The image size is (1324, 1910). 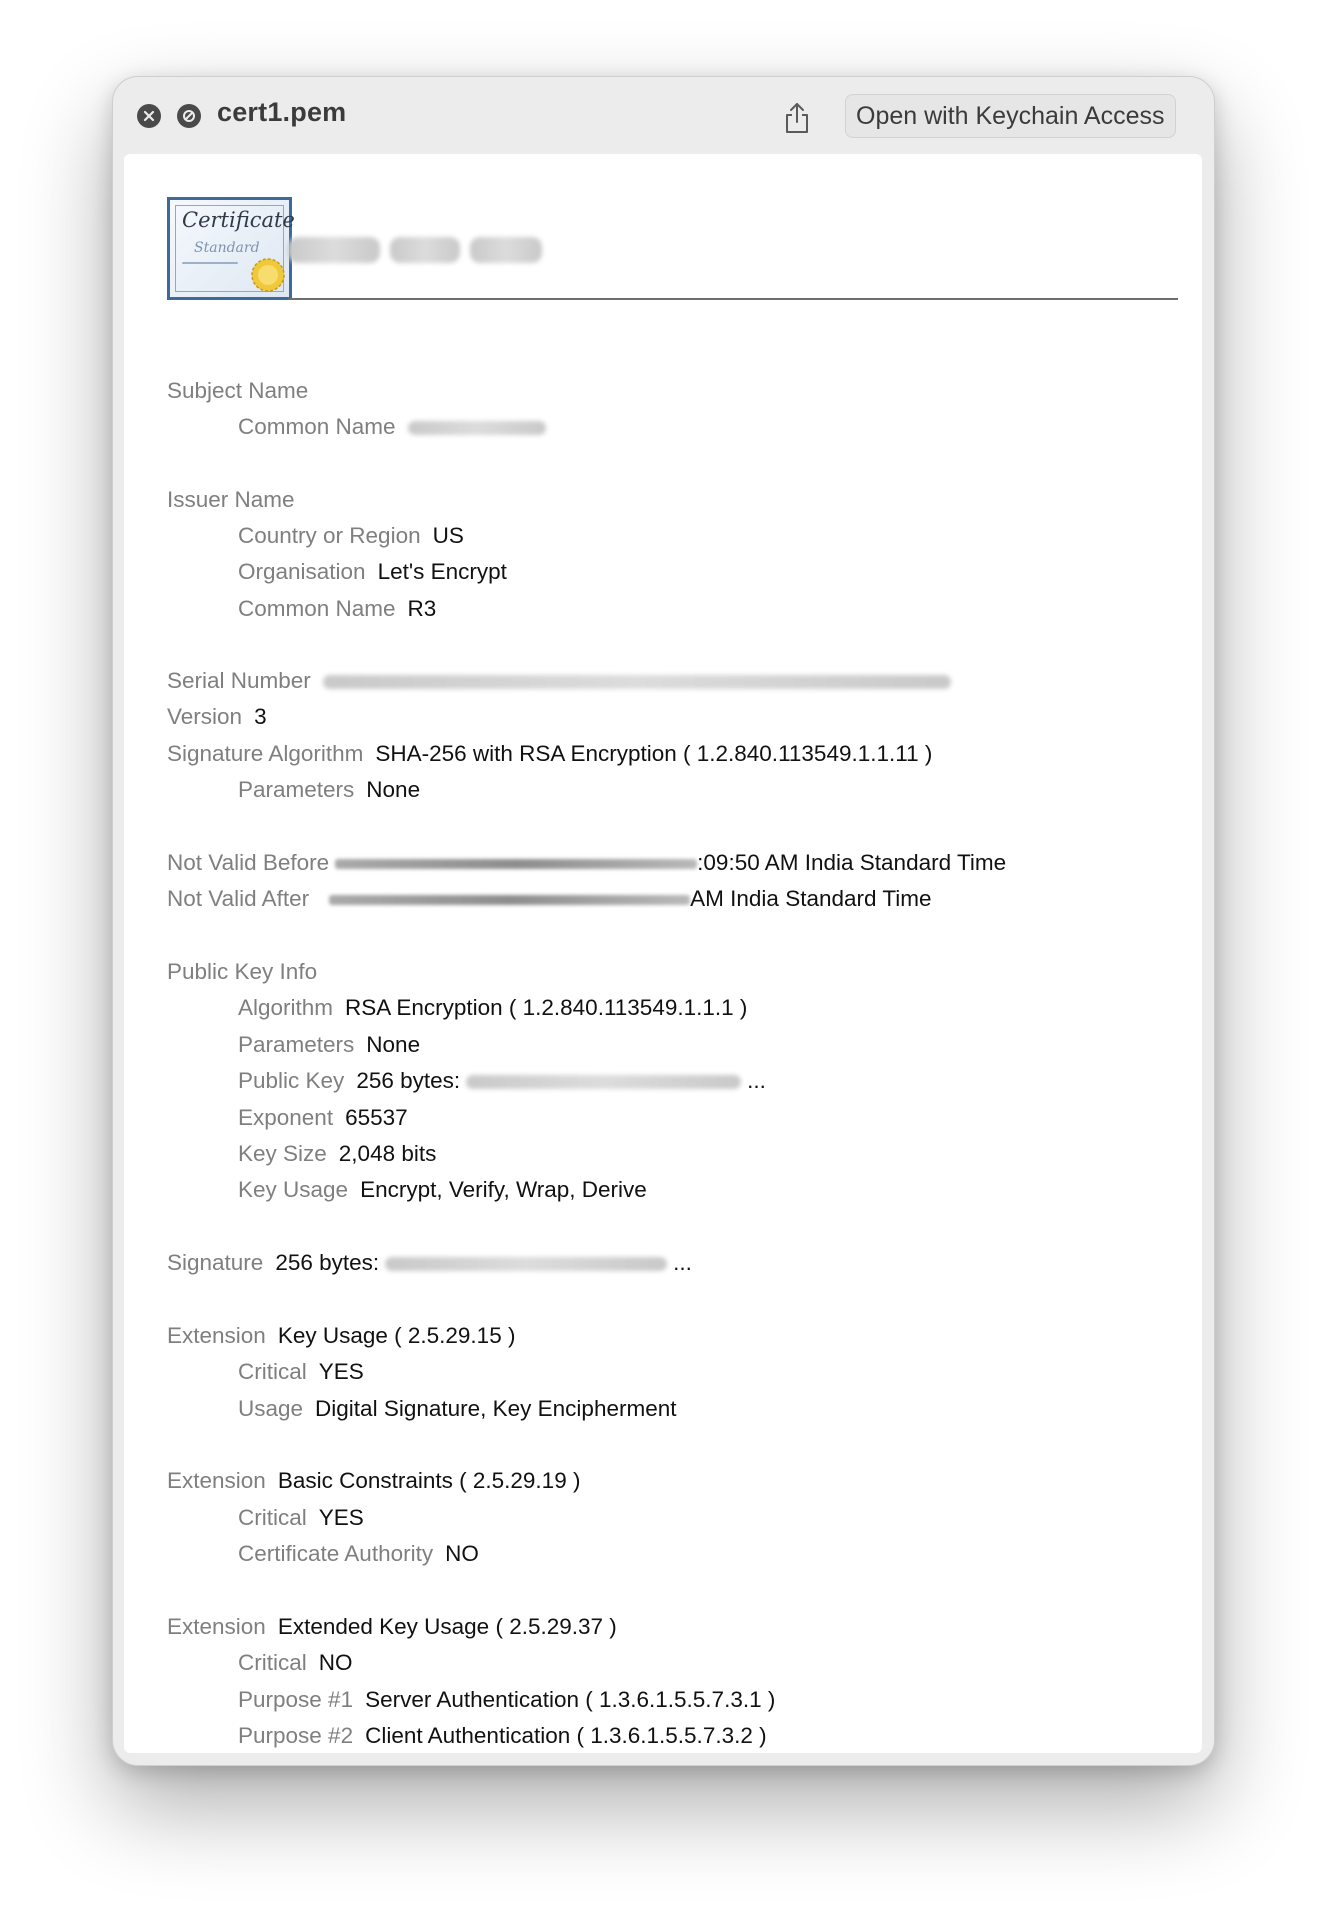 I want to click on certificate-name-redacted, so click(x=438, y=250).